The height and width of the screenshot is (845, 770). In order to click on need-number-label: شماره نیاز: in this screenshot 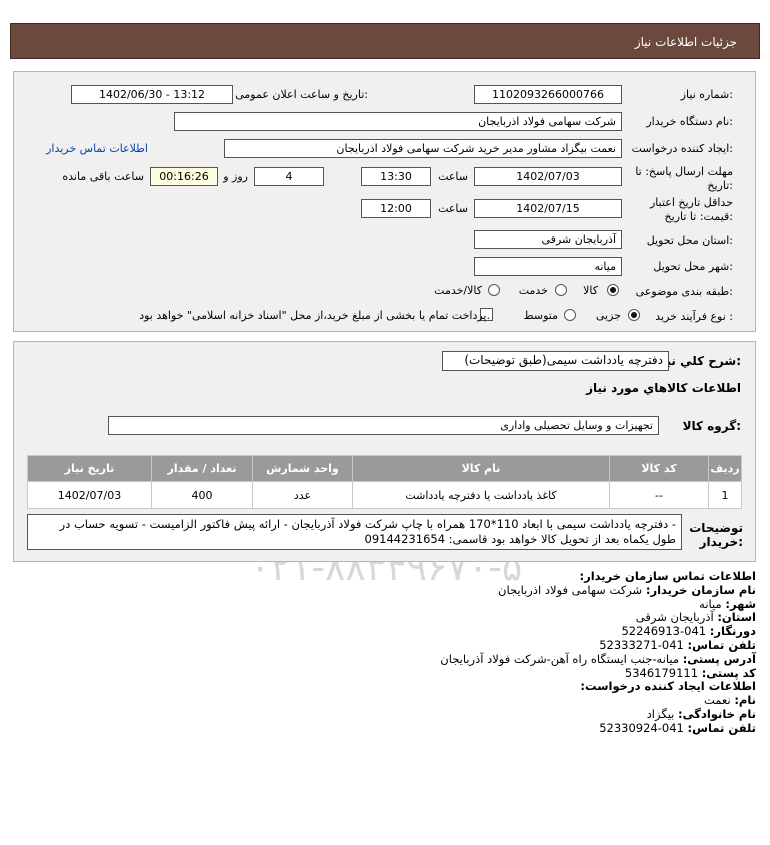, I will do `click(706, 94)`.